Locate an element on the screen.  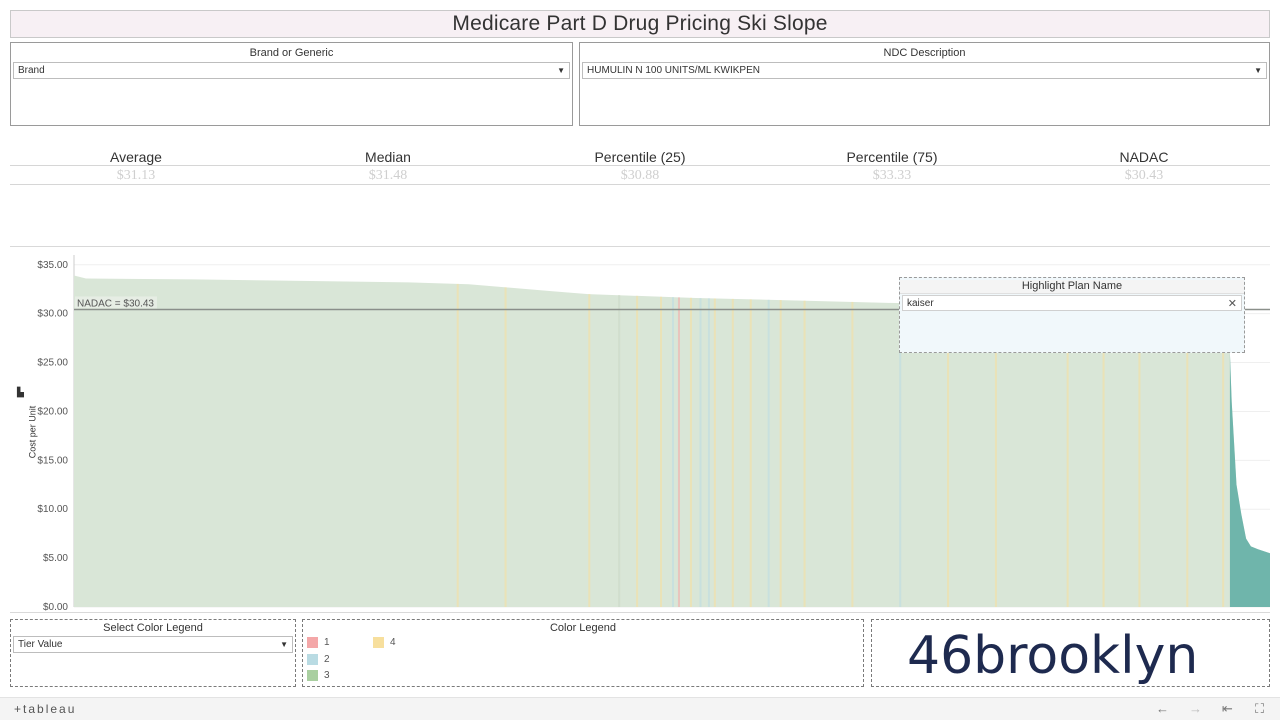
stat-value: $30.43 is located at coordinates (1144, 175).